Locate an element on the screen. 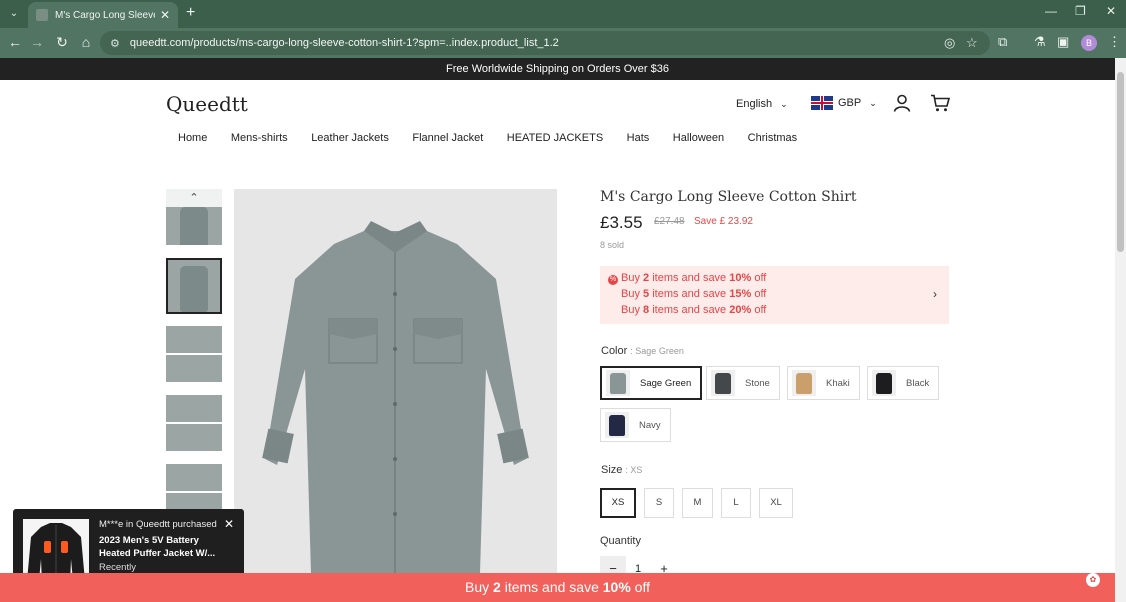  profile-avatar: B is located at coordinates (1089, 43).